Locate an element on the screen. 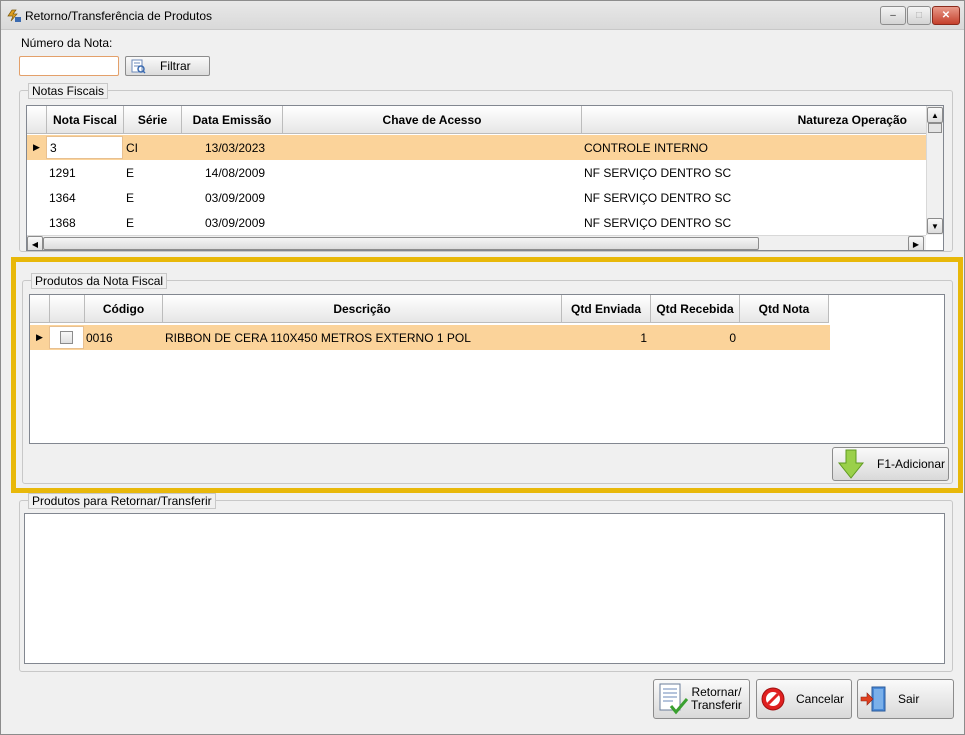 The width and height of the screenshot is (965, 735). cell-qtd-nota is located at coordinates (783, 337).